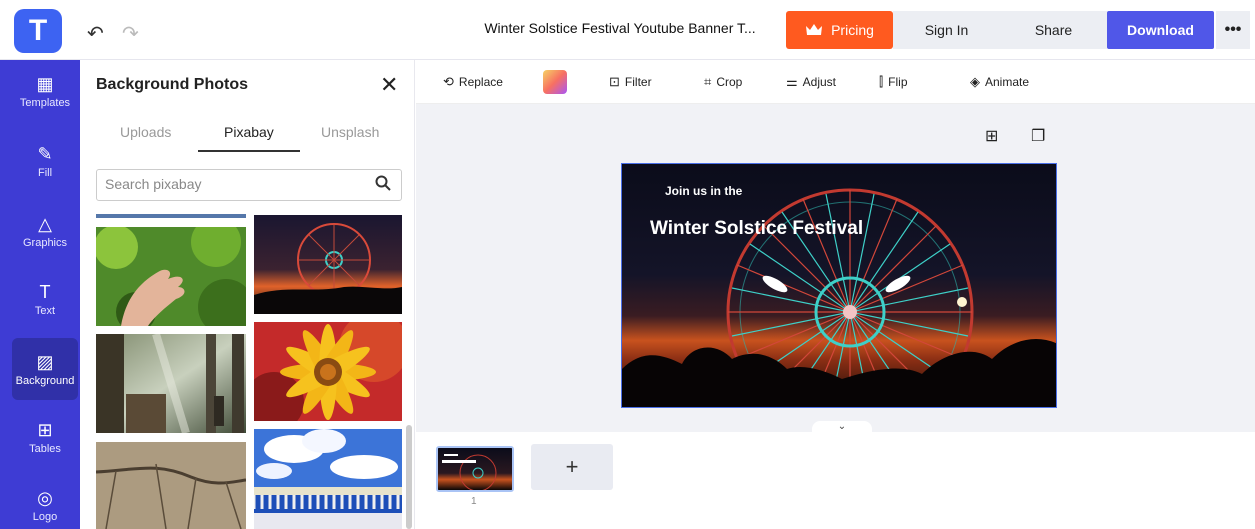  What do you see at coordinates (729, 82) in the screenshot?
I see `crop-label: Crop` at bounding box center [729, 82].